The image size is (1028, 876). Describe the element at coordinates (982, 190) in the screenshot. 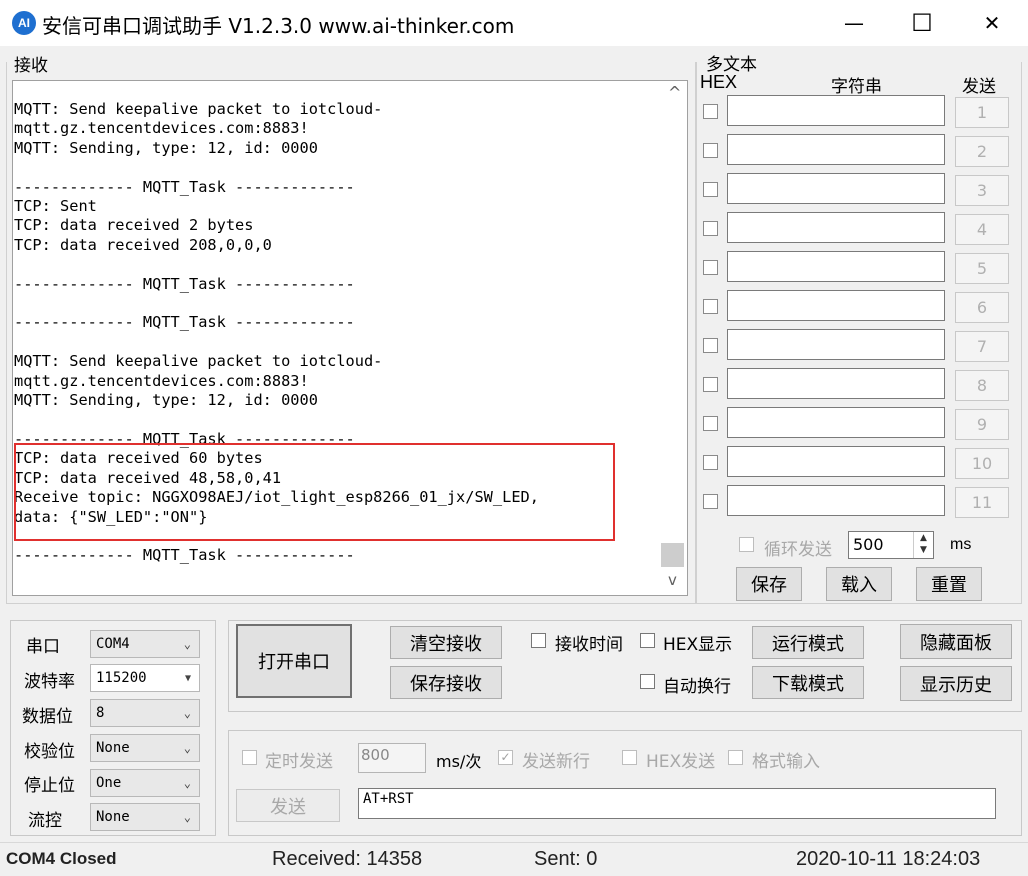

I see `send-row-button: 3` at that location.